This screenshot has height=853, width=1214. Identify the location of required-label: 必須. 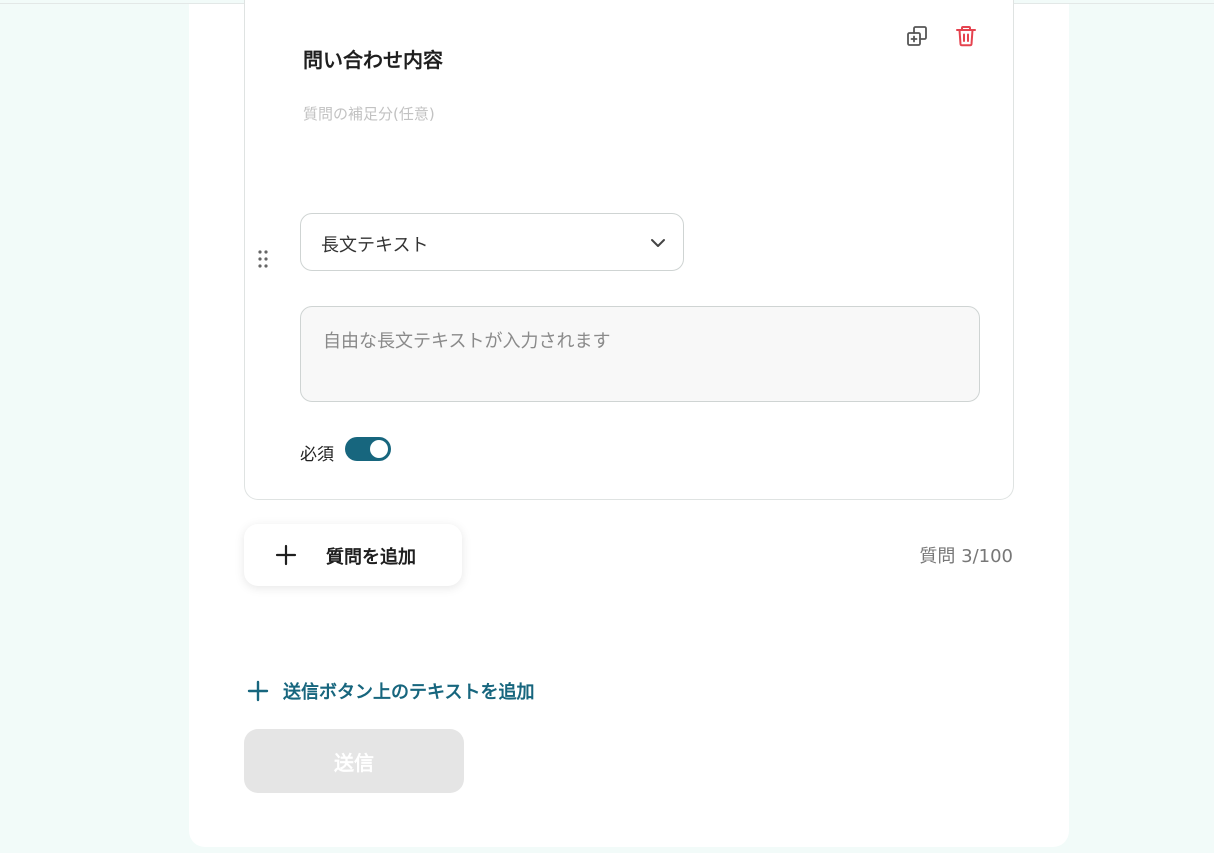
(317, 455).